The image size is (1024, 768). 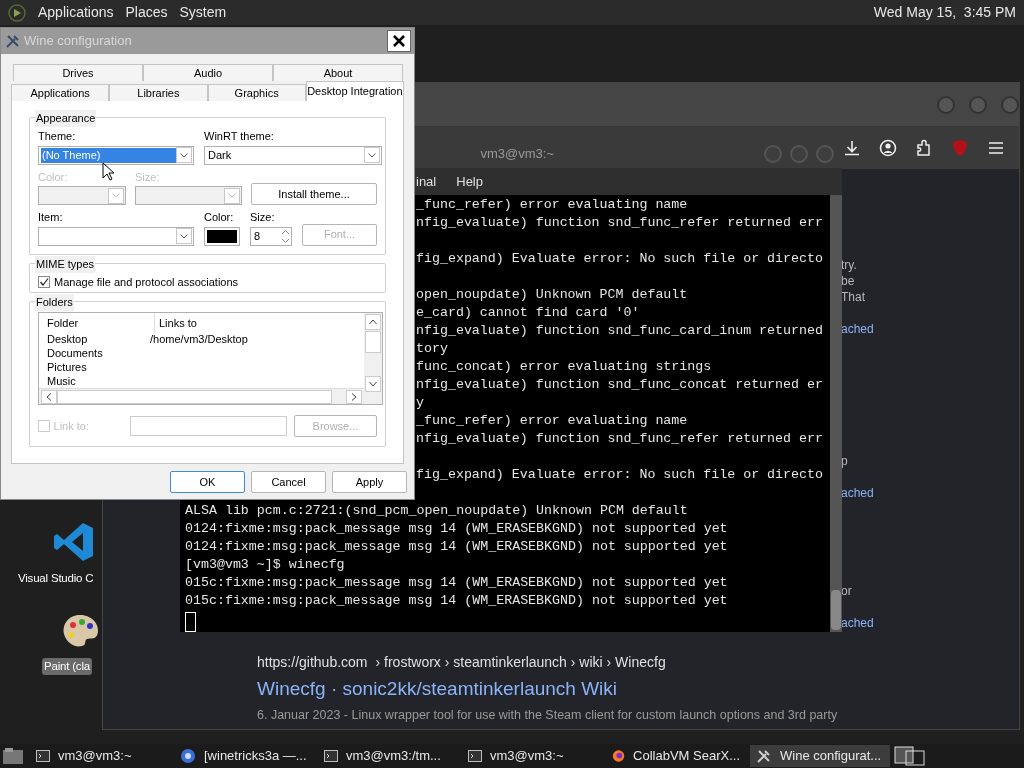 I want to click on terminal-line: e_card) cannot find card '0', so click(x=528, y=313).